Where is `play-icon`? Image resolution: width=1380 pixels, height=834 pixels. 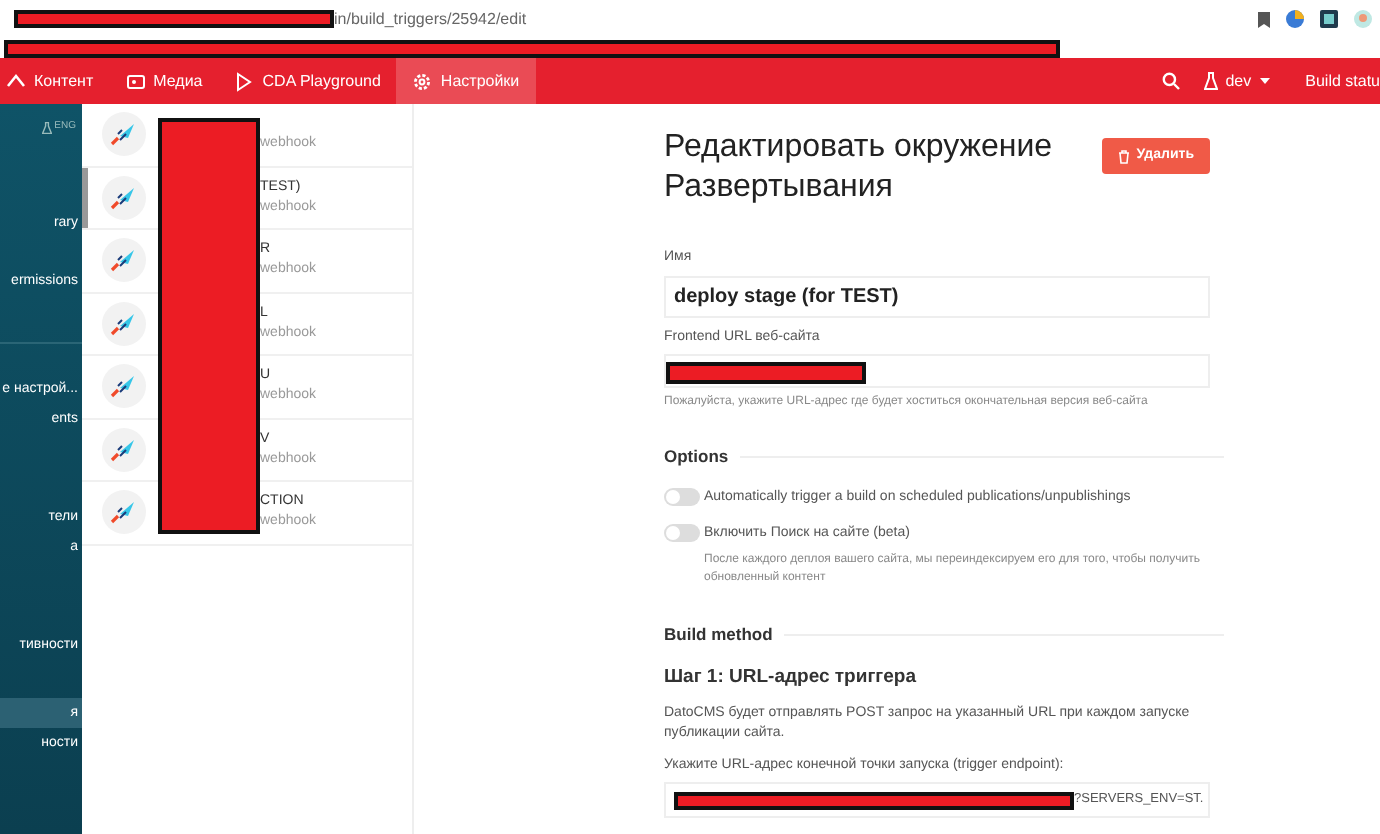 play-icon is located at coordinates (244, 81).